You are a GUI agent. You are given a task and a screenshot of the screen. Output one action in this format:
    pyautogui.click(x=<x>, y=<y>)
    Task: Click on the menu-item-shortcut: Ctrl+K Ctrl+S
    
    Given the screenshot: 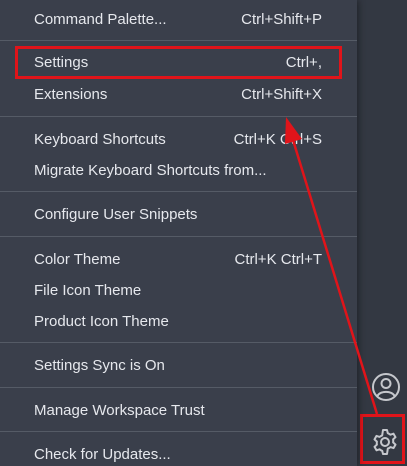 What is the action you would take?
    pyautogui.click(x=277, y=139)
    